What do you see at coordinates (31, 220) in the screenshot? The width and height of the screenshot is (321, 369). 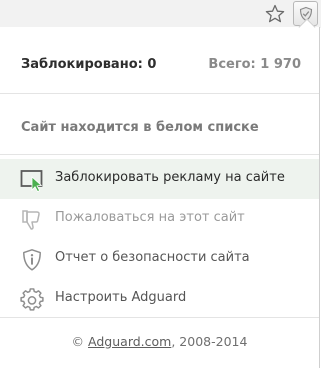 I see `thumbs-down-icon` at bounding box center [31, 220].